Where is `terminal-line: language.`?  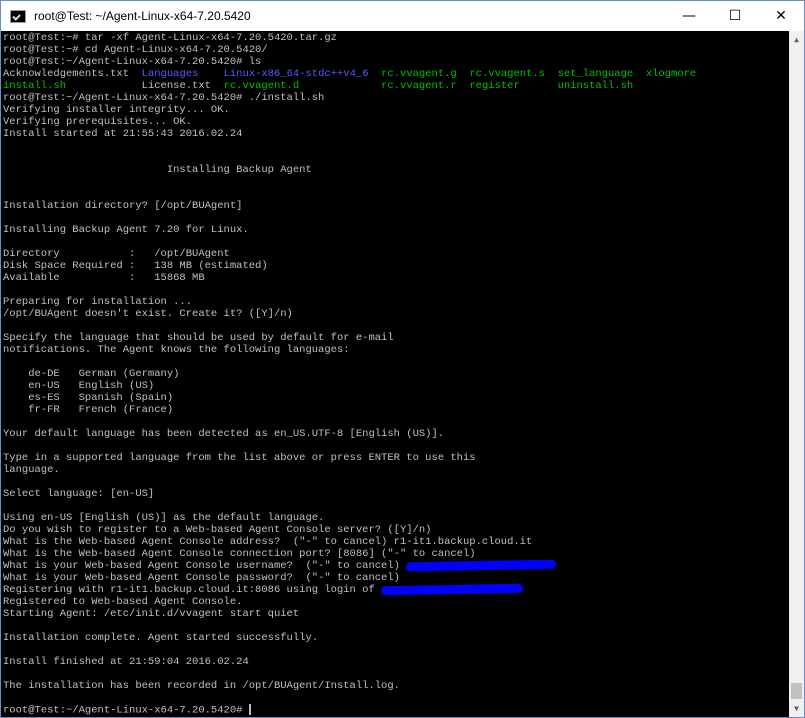
terminal-line: language. is located at coordinates (31, 470).